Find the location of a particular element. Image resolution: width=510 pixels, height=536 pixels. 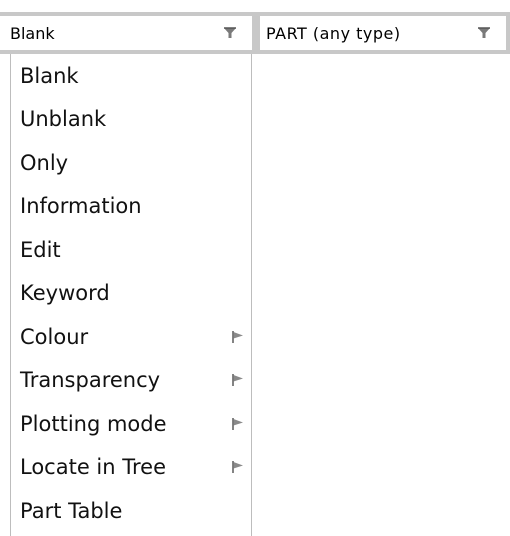

menu-item-label: Edit is located at coordinates (40, 249).